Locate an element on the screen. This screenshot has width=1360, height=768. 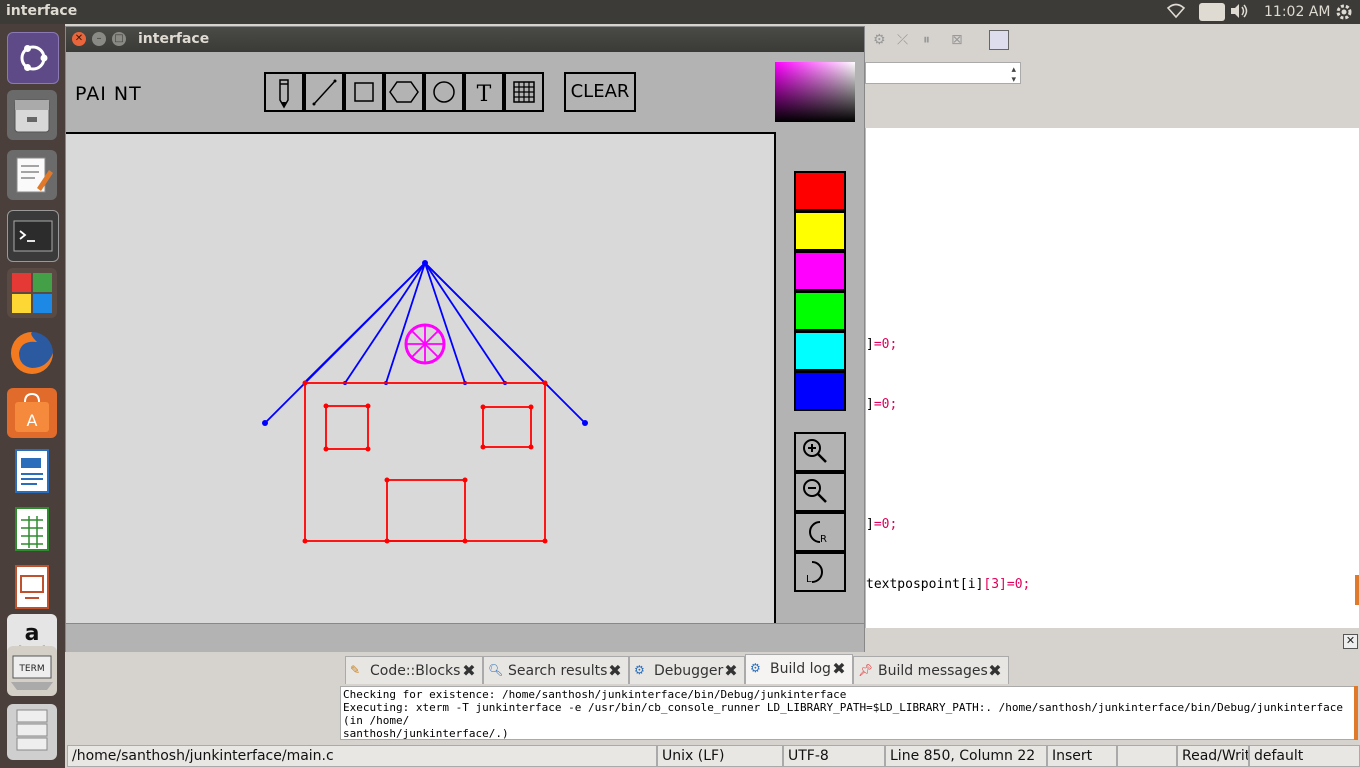
impress-icon is located at coordinates (32, 587).